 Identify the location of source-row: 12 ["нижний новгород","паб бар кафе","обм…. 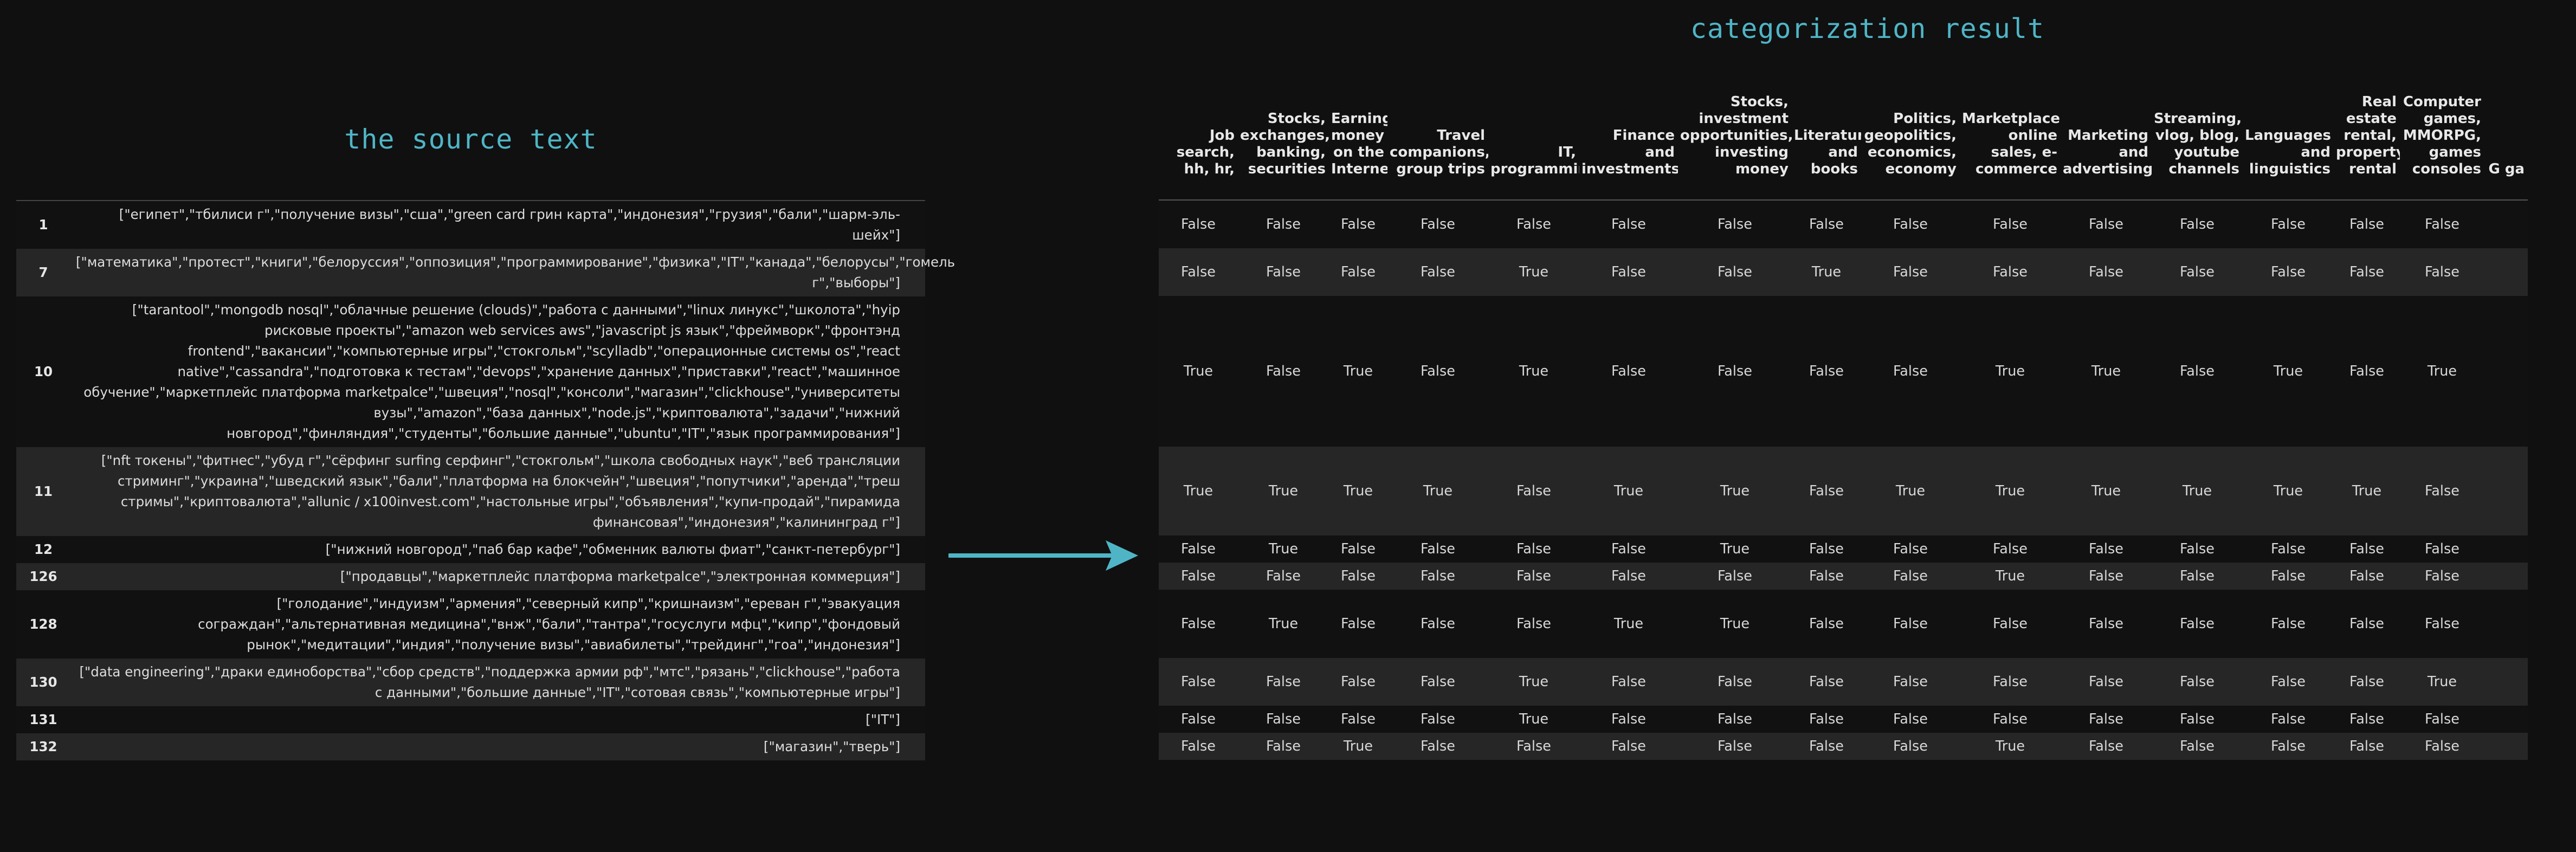
(470, 549).